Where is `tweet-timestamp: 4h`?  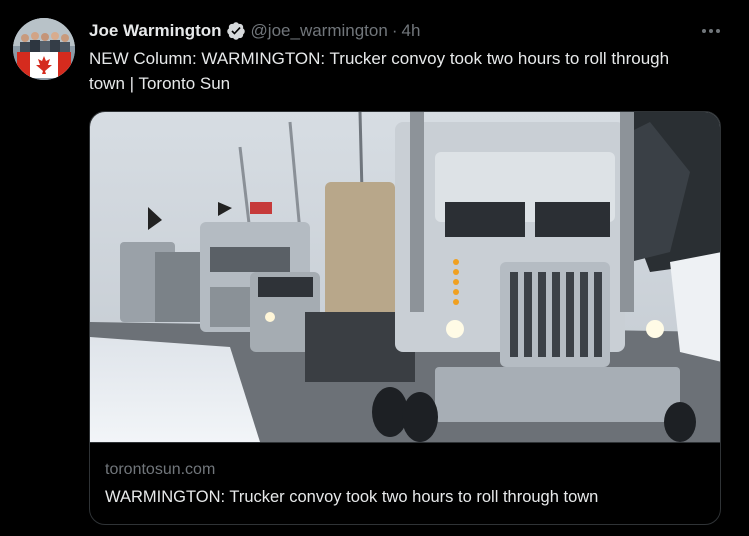
tweet-timestamp: 4h is located at coordinates (411, 31).